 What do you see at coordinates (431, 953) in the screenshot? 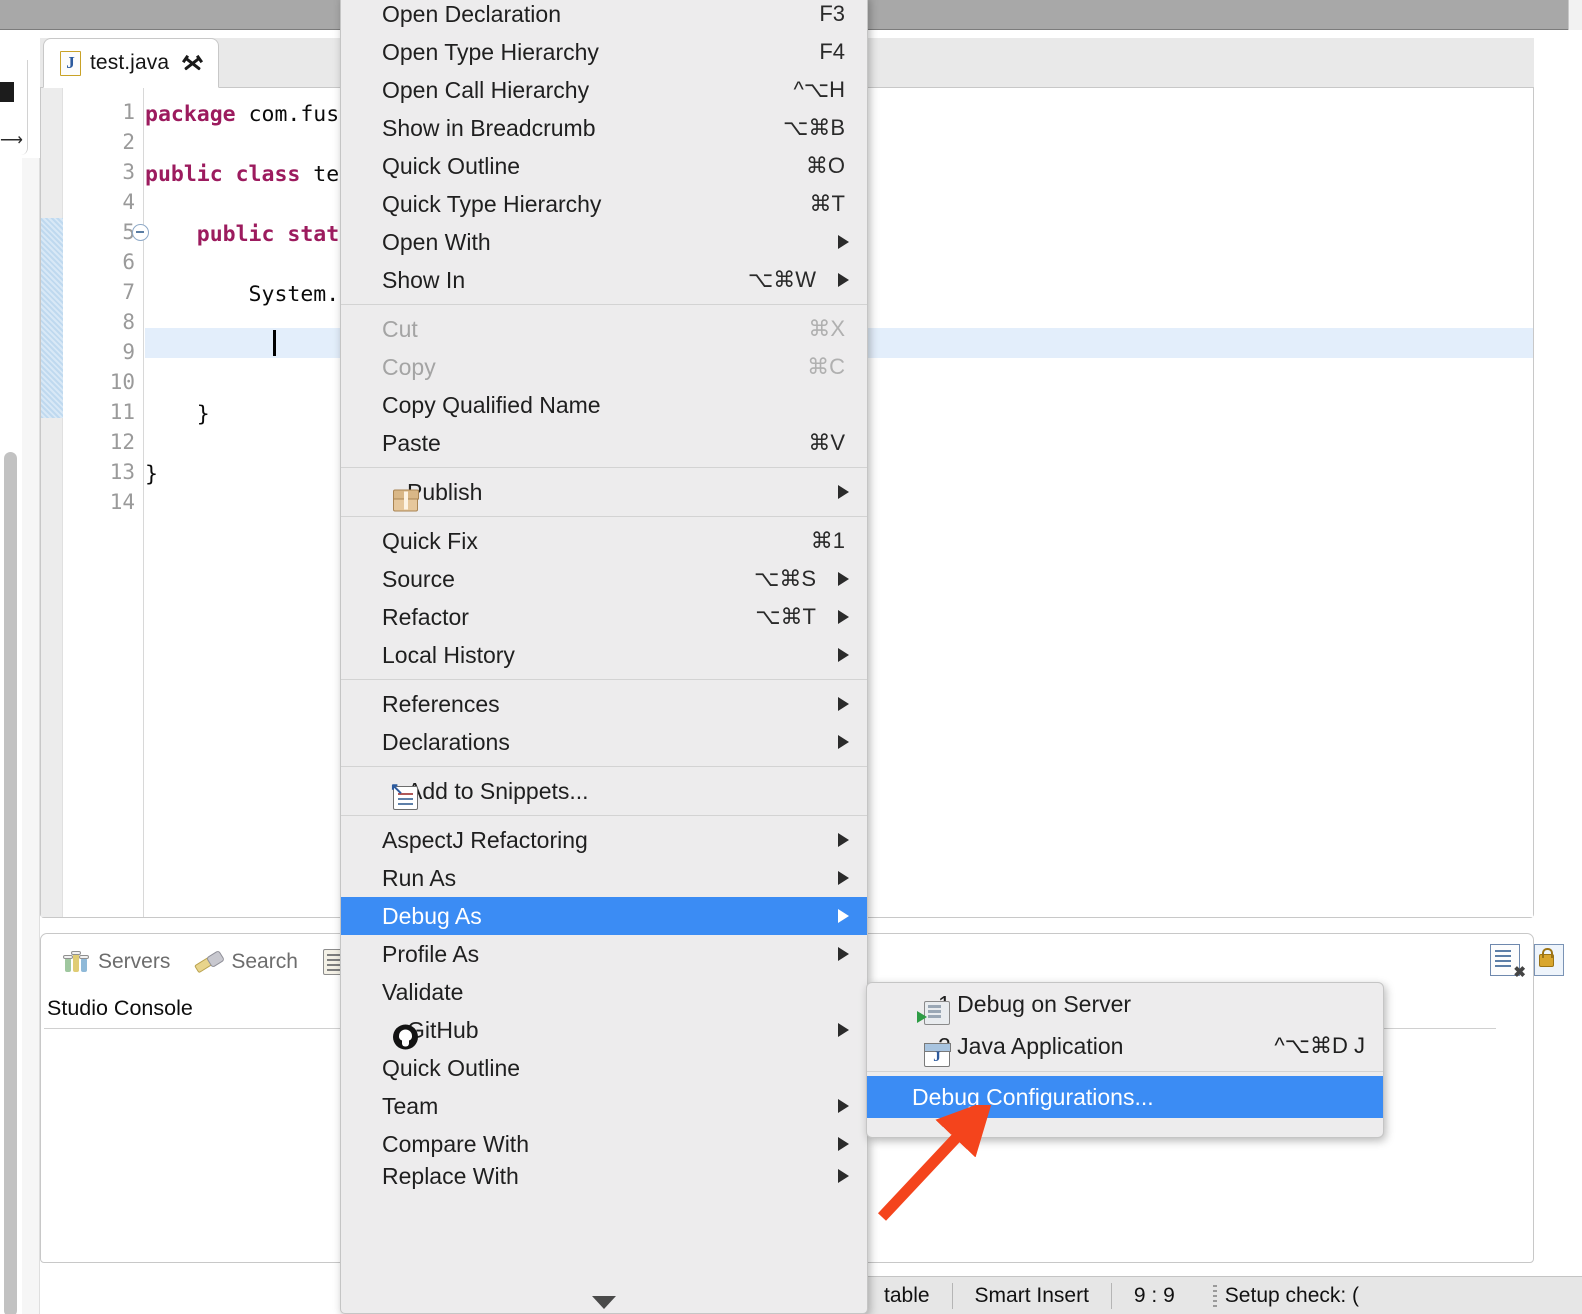
I see `menu-item-label: Profile As` at bounding box center [431, 953].